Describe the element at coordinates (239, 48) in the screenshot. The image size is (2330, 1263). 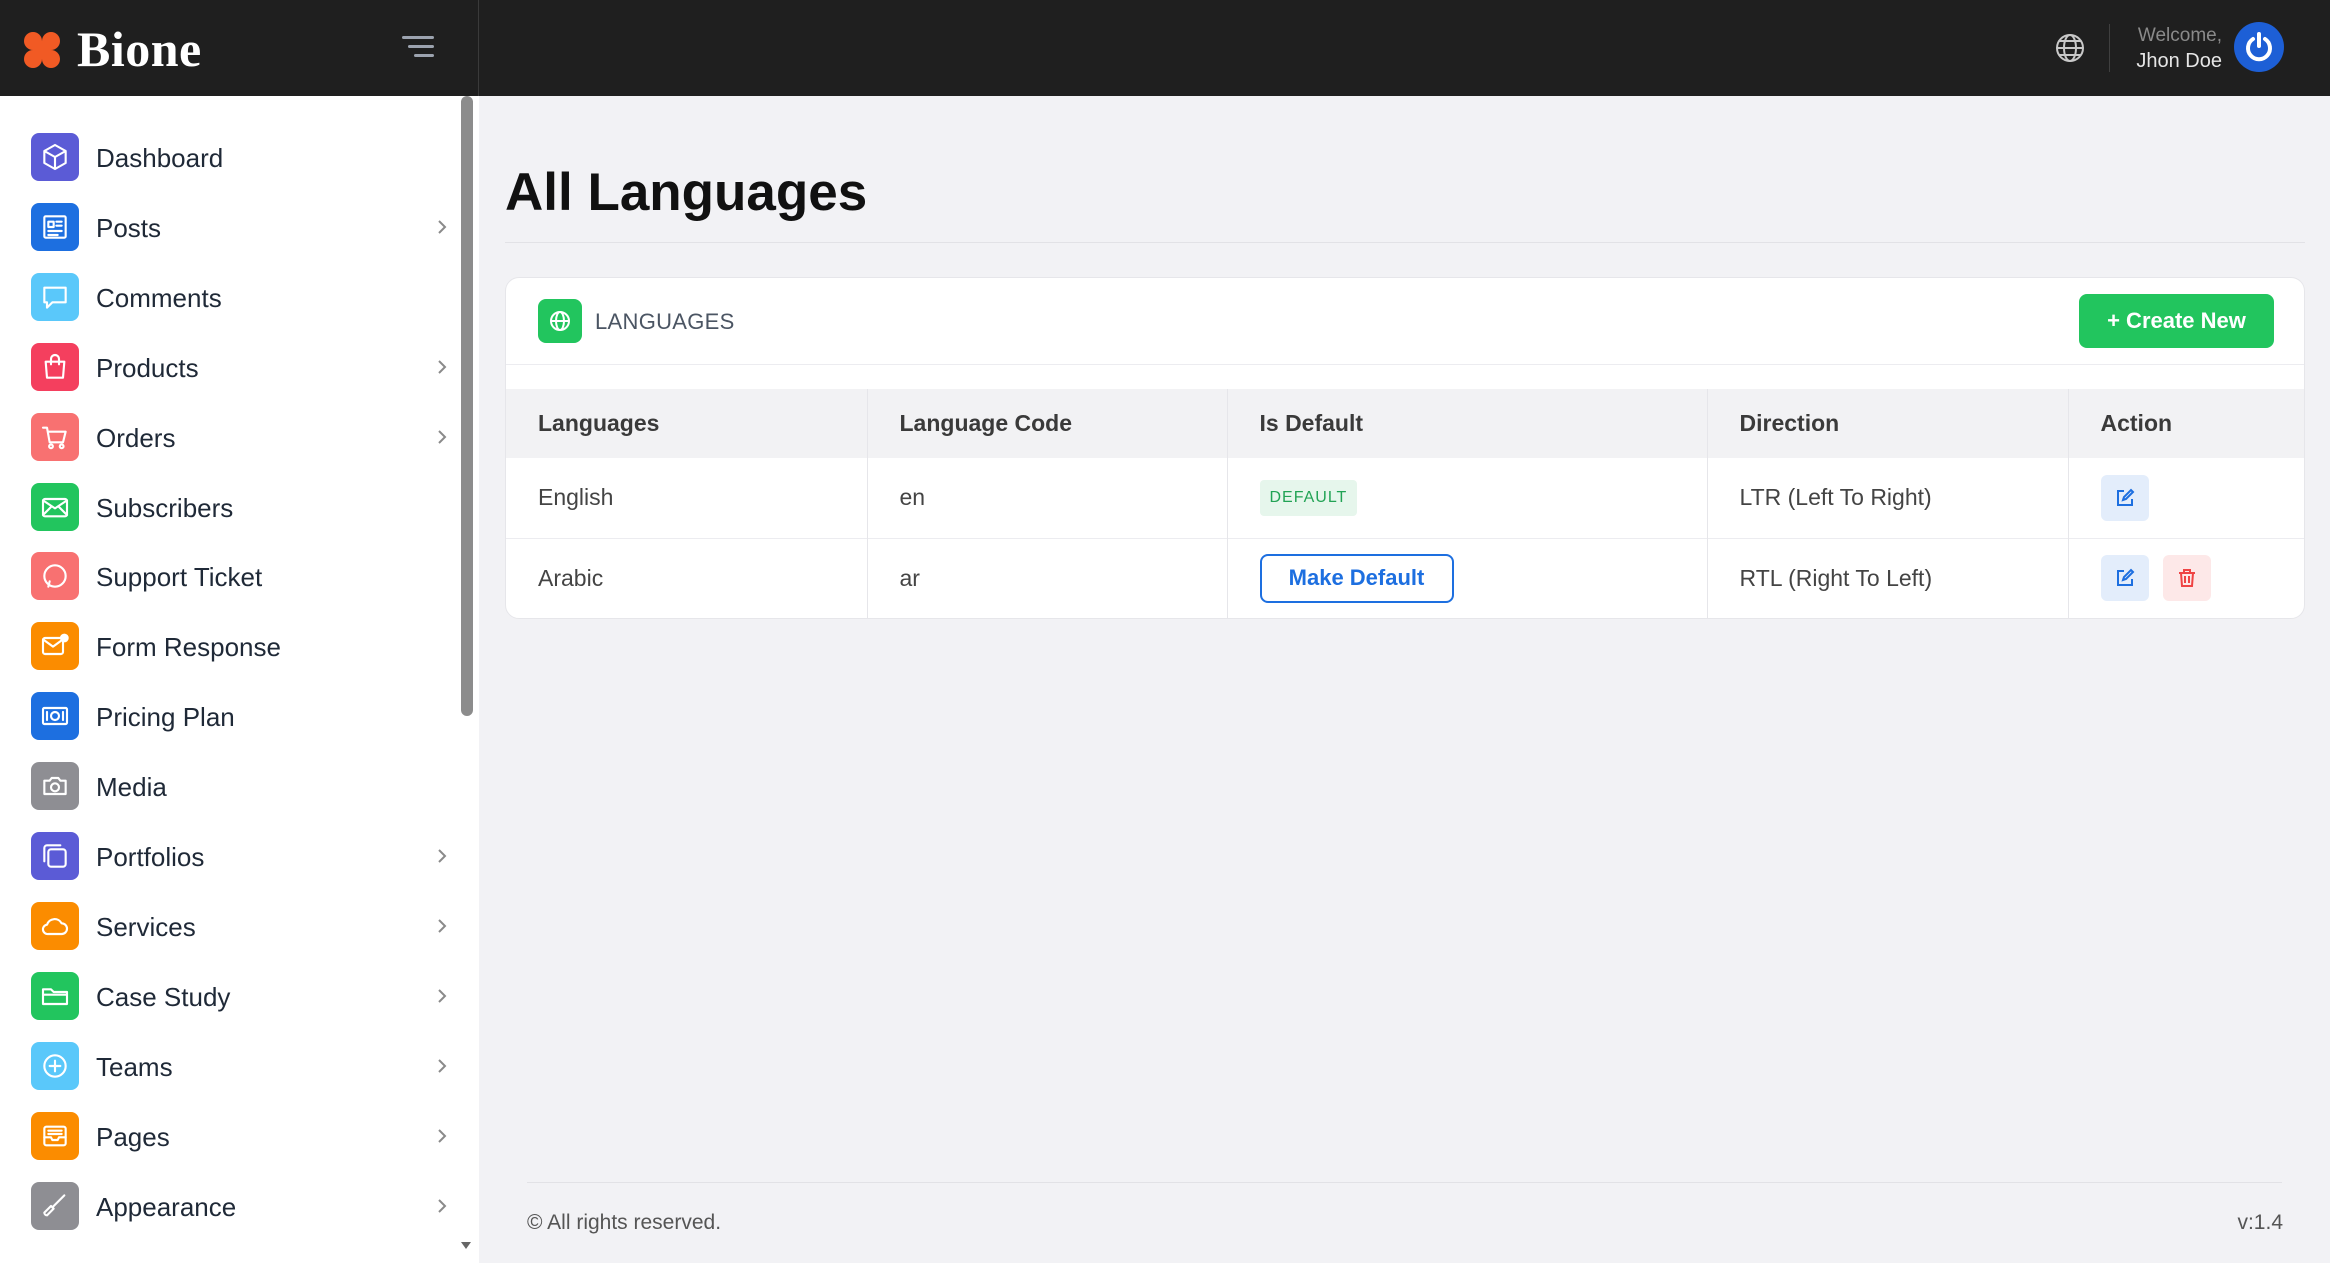
I see `brand-area: Bione` at that location.